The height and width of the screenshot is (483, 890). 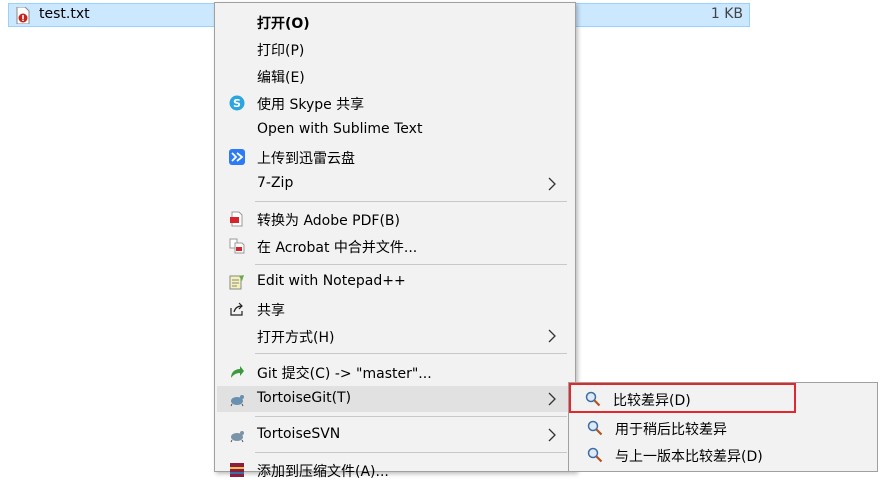 I want to click on share-icon, so click(x=236, y=309).